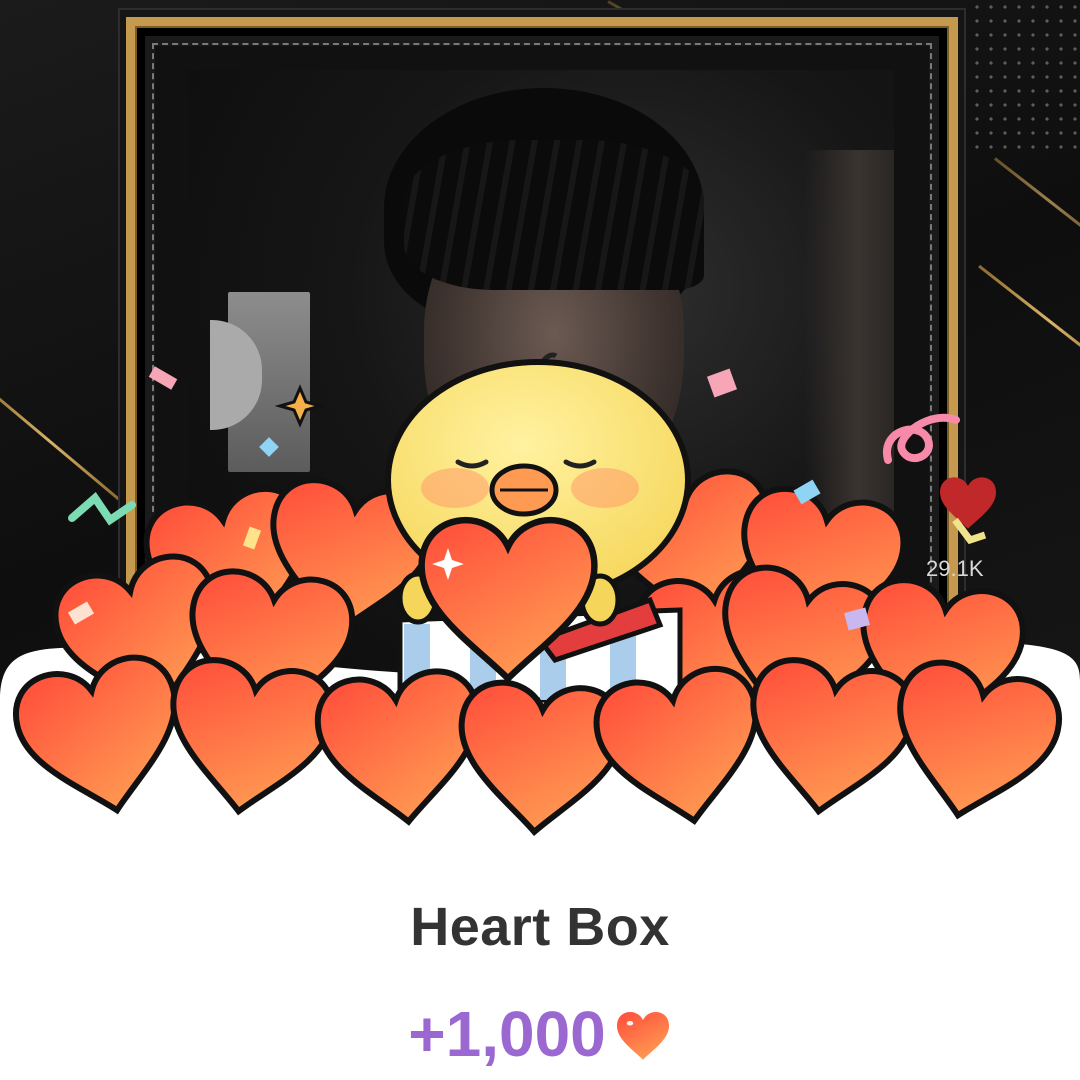 The width and height of the screenshot is (1080, 1080). Describe the element at coordinates (540, 927) in the screenshot. I see `gift-name: Heart Box` at that location.